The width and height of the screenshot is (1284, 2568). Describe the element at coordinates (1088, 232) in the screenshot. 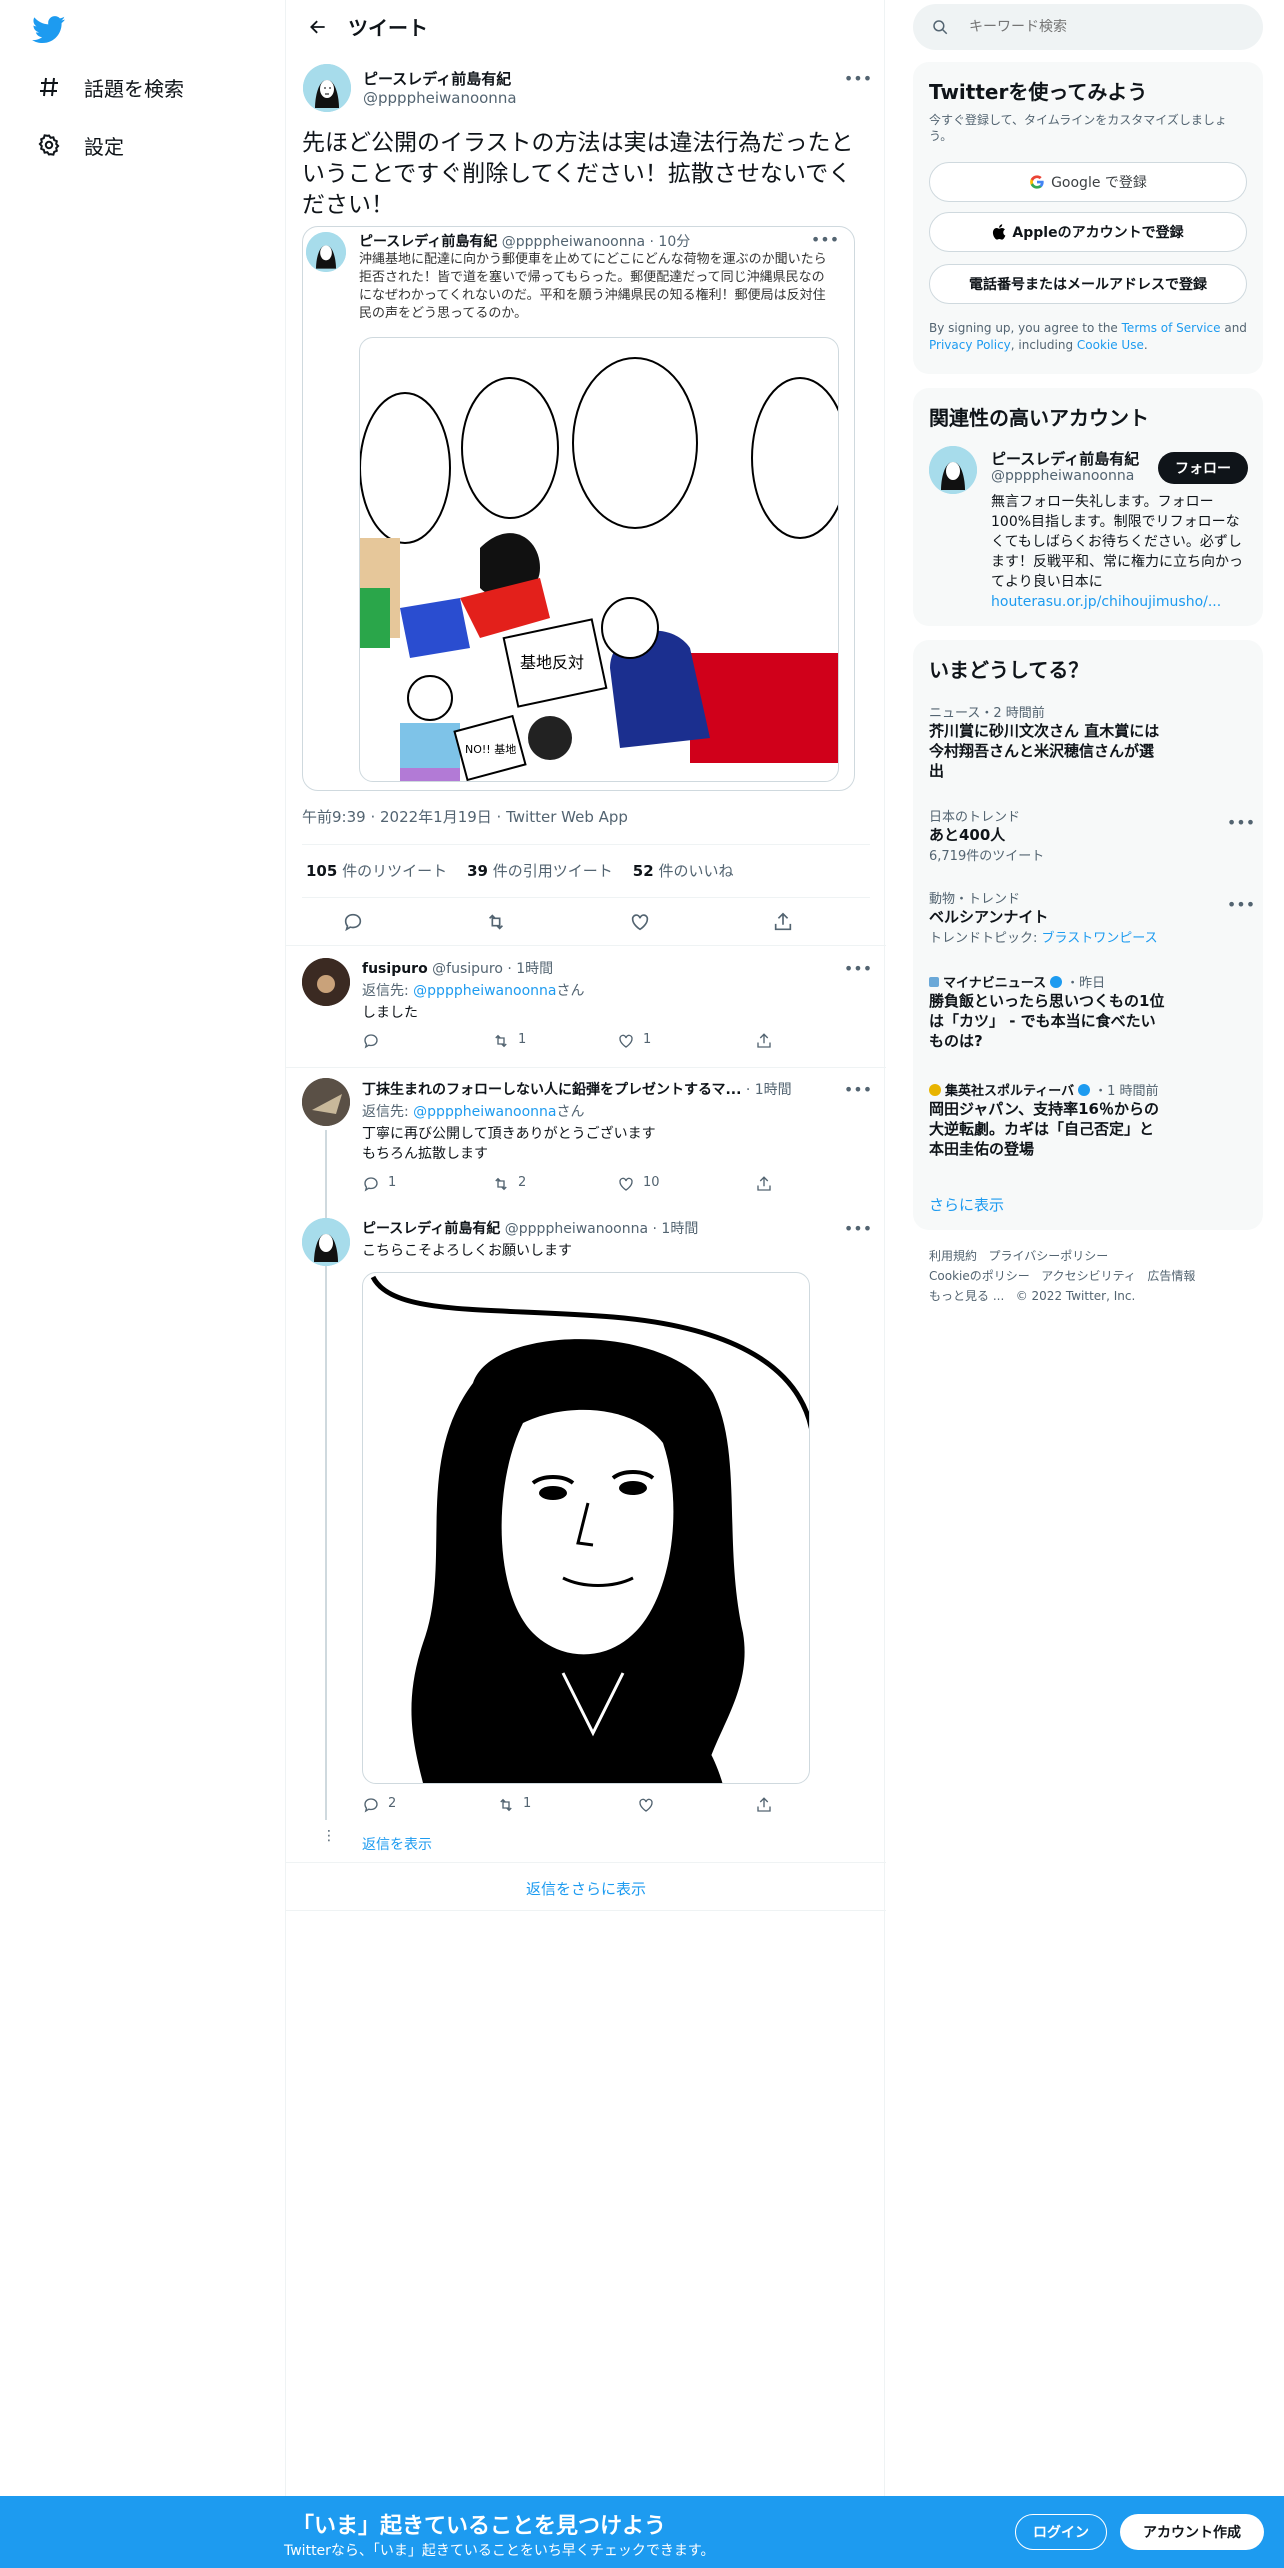

I see `apple-signup-button: Appleのアカウントで登録` at that location.